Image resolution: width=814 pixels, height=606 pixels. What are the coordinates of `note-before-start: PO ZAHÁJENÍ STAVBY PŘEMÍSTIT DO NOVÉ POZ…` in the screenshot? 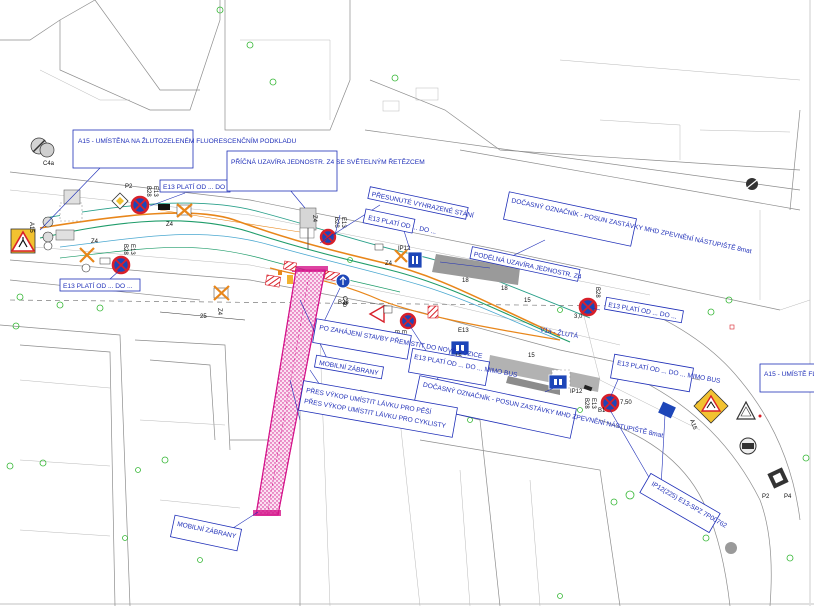 It's located at (398, 339).